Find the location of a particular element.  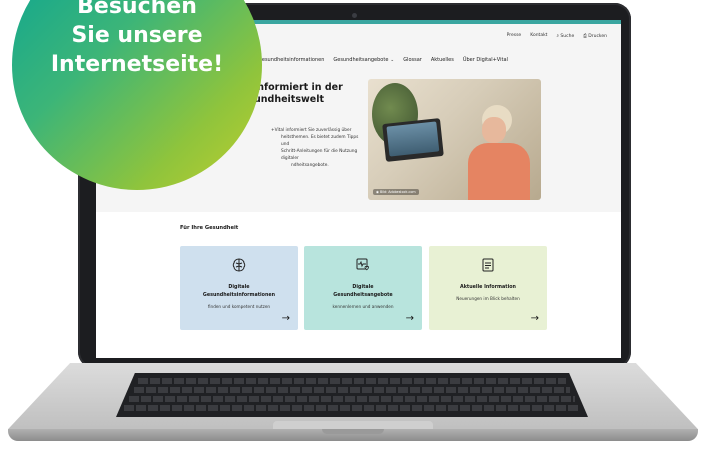

nav-glossar: Glossar is located at coordinates (412, 60).